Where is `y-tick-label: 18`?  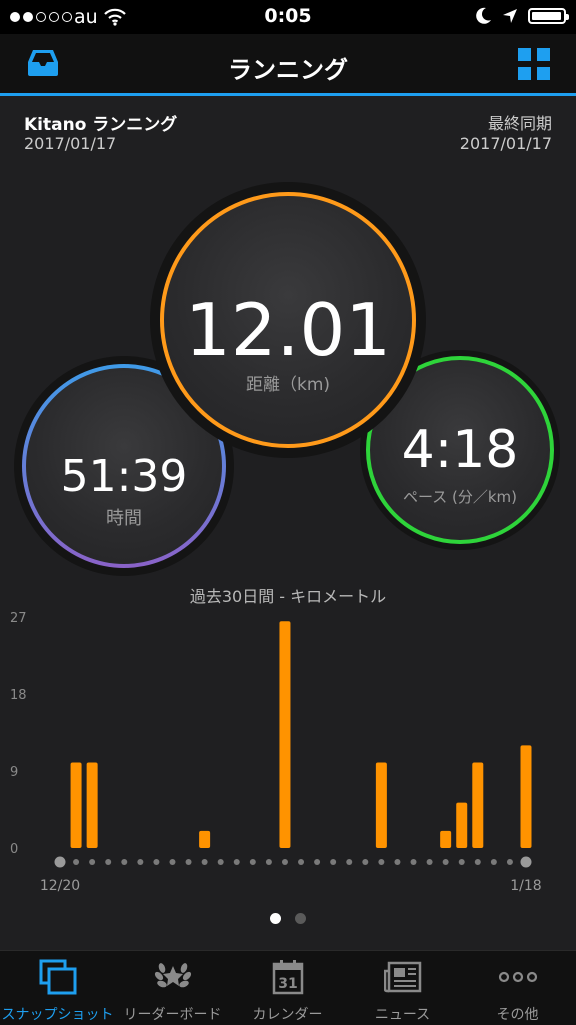
y-tick-label: 18 is located at coordinates (18, 695).